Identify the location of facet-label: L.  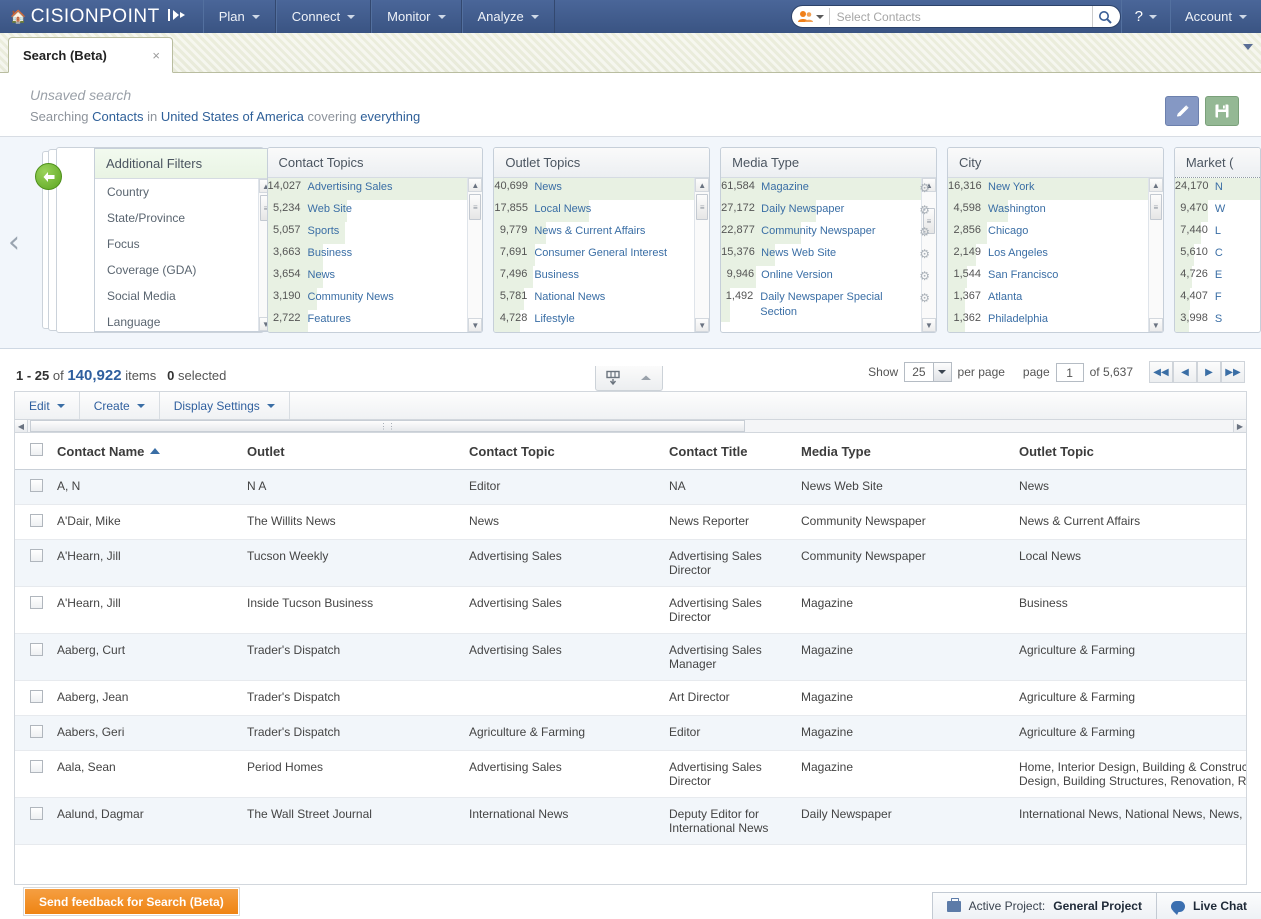
(1227, 231).